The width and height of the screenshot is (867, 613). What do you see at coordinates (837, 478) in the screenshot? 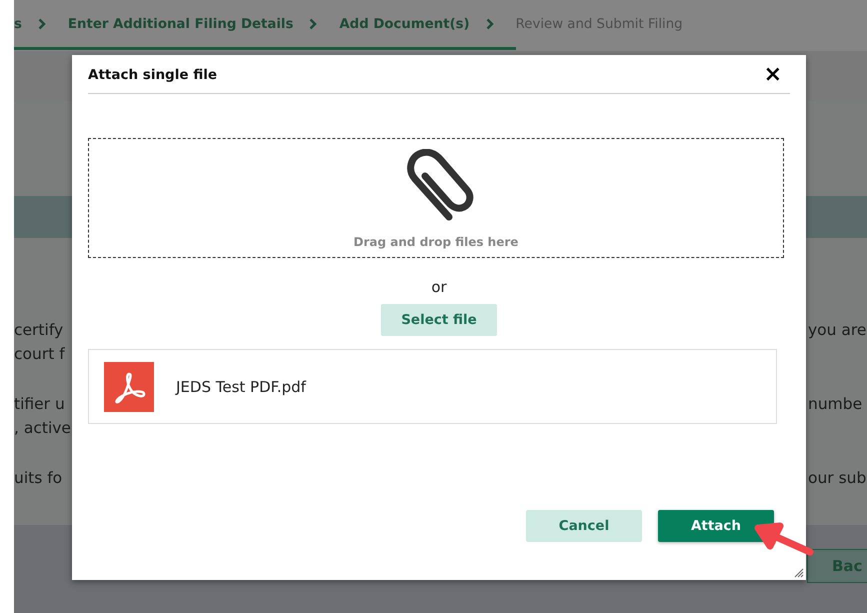
I see `paragraph-text: our sub` at bounding box center [837, 478].